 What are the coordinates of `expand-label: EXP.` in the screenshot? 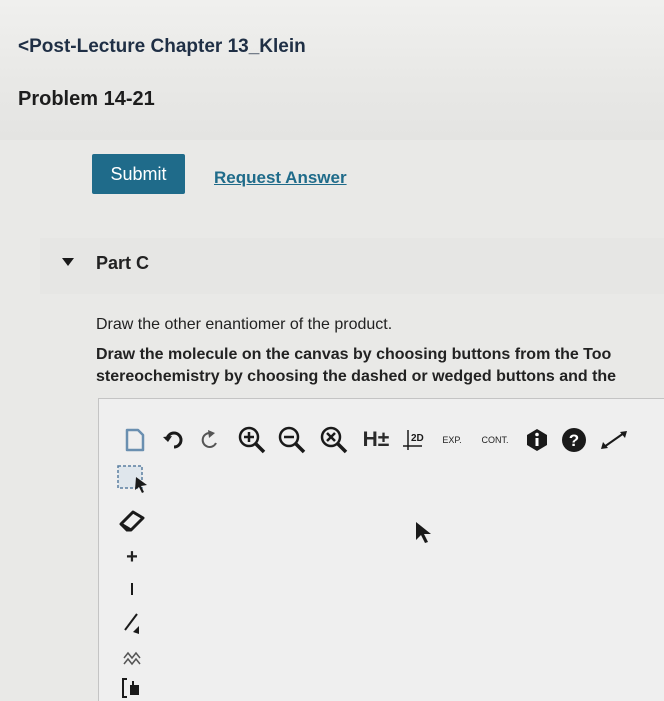 It's located at (452, 440).